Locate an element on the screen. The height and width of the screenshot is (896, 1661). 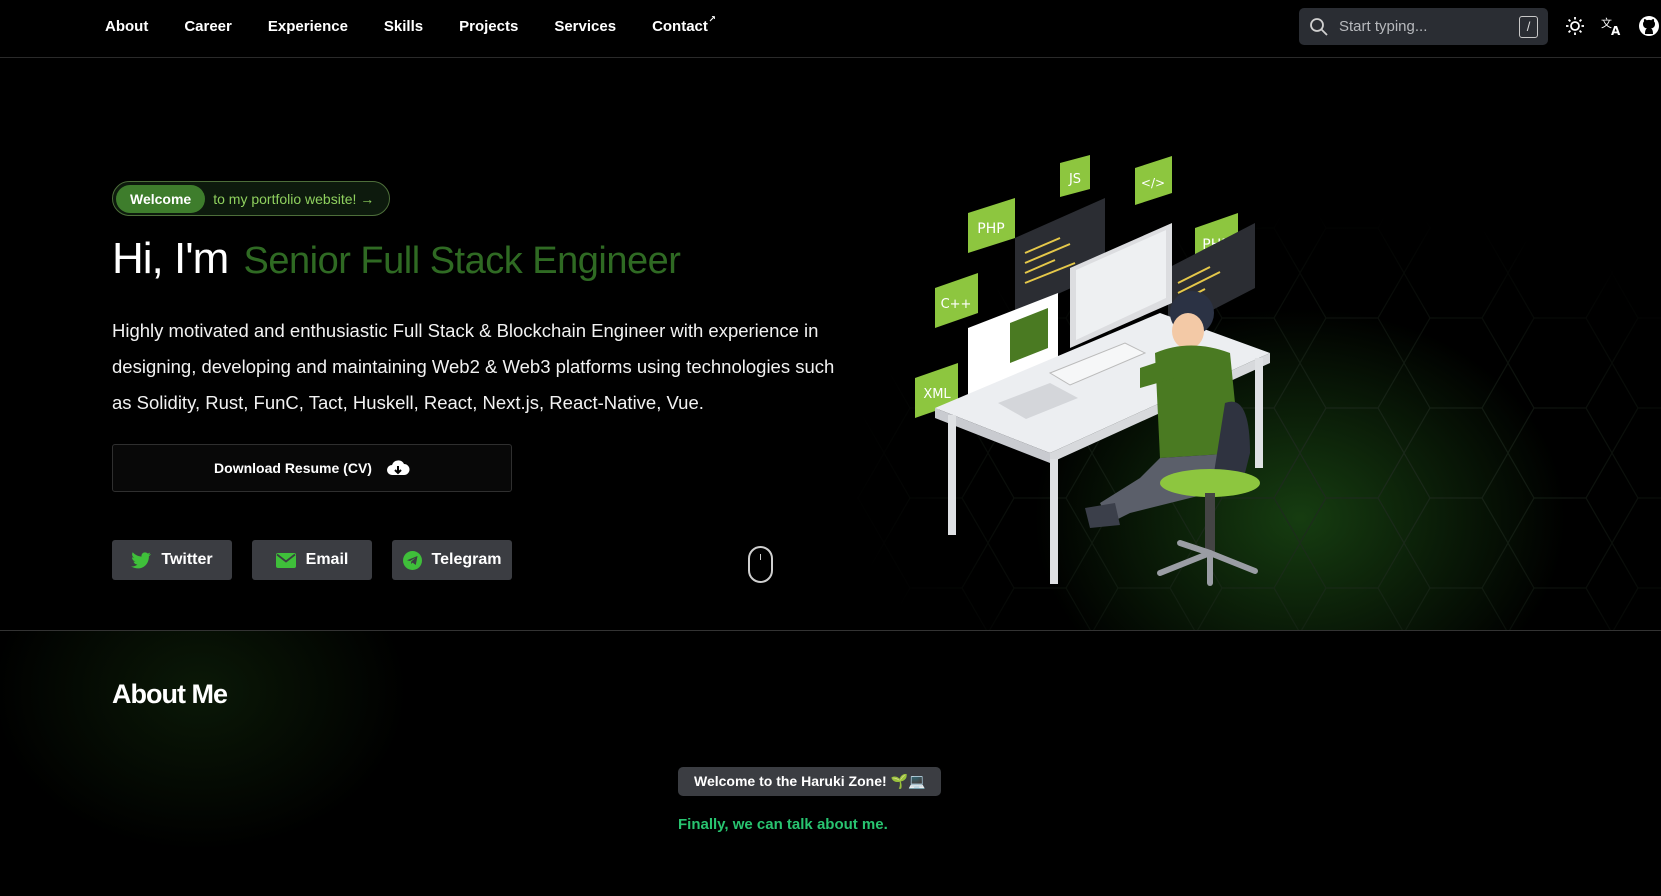
nav-link-contact: Contact ↗ is located at coordinates (684, 24).